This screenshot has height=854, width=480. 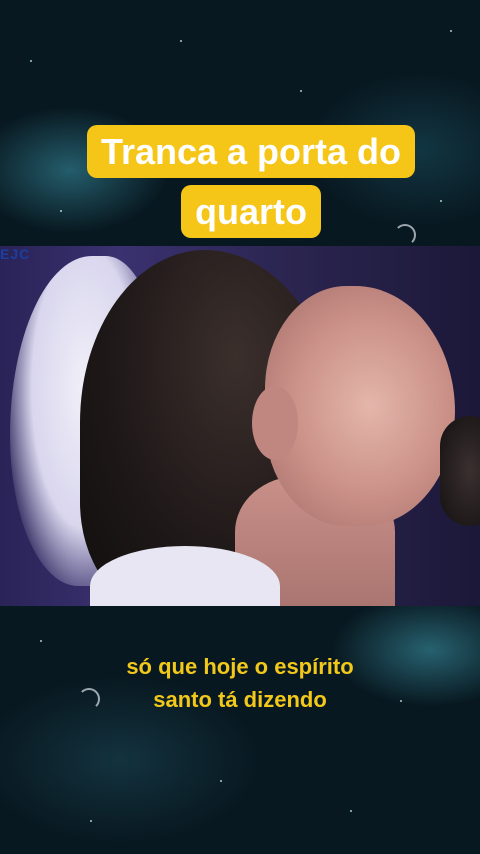 I want to click on title-text: Tranca a porta do quarto, so click(x=251, y=181).